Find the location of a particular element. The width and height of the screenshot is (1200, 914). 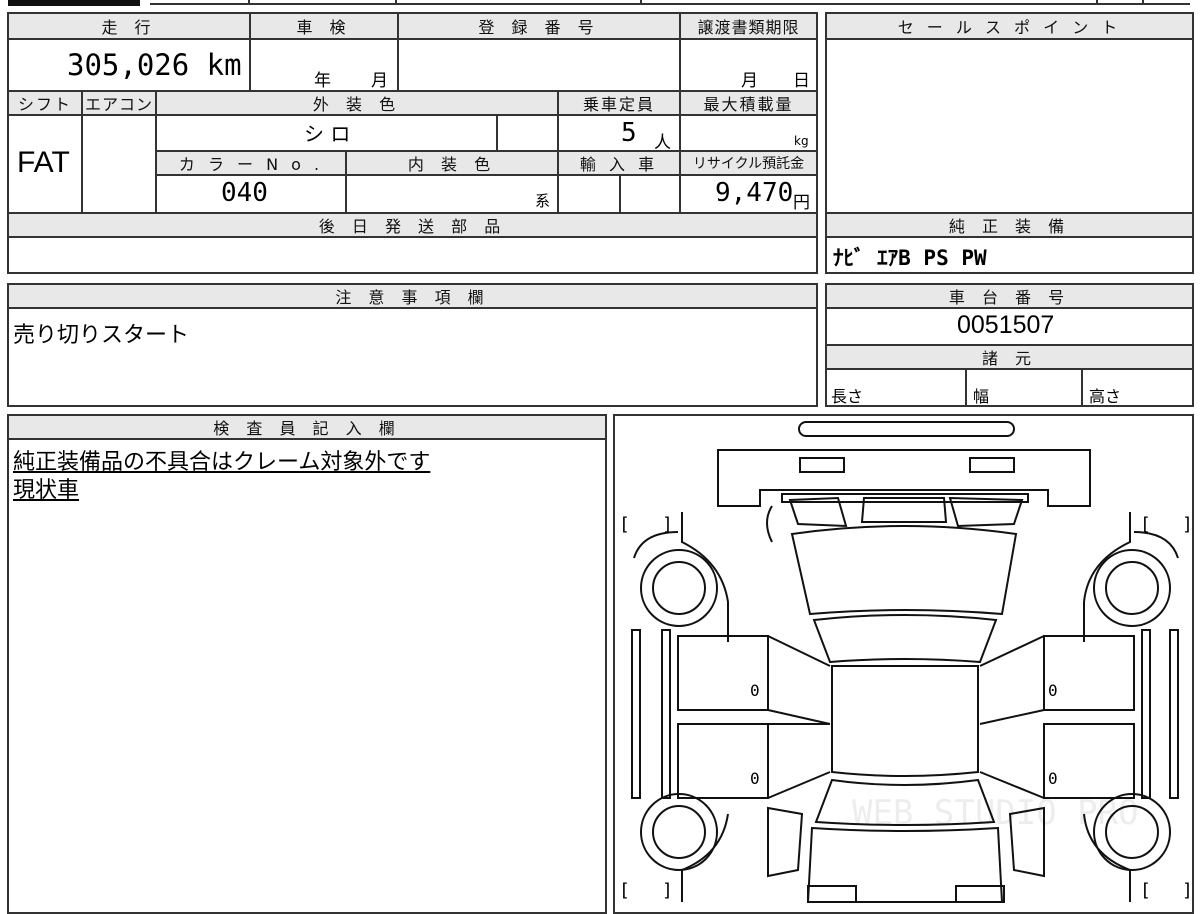

mileage-header: 走 行 is located at coordinates (129, 26).